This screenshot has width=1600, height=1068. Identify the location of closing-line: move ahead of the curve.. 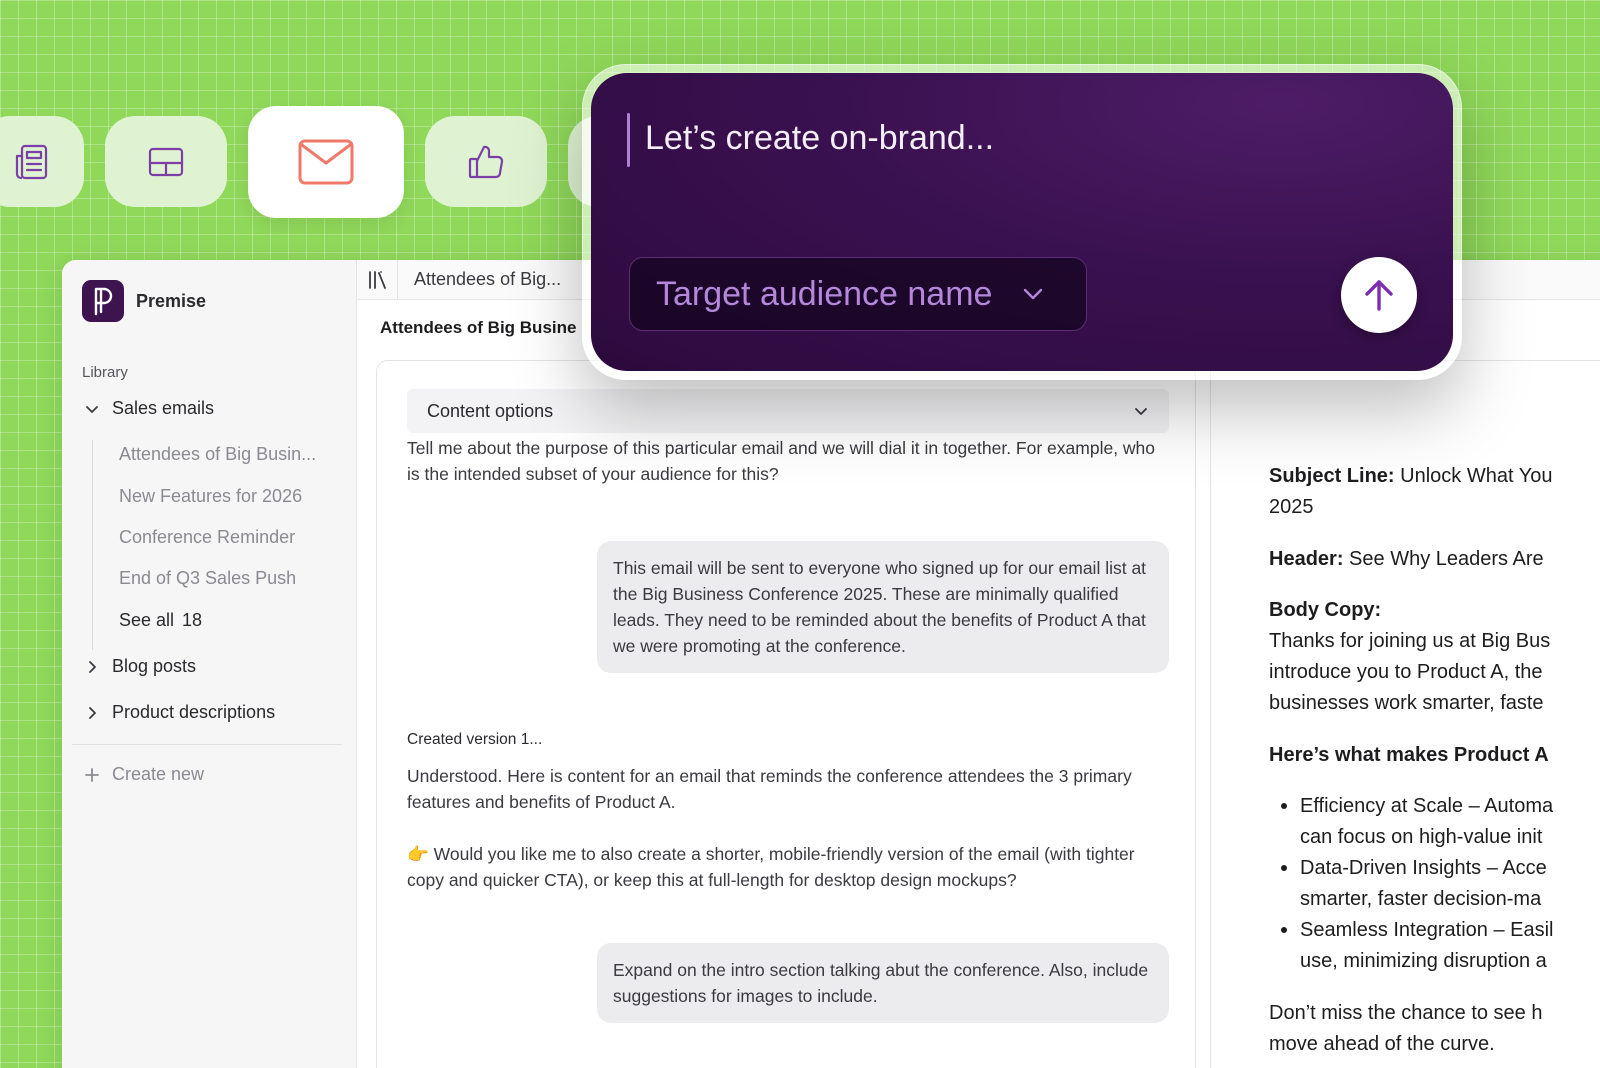
(1382, 1044).